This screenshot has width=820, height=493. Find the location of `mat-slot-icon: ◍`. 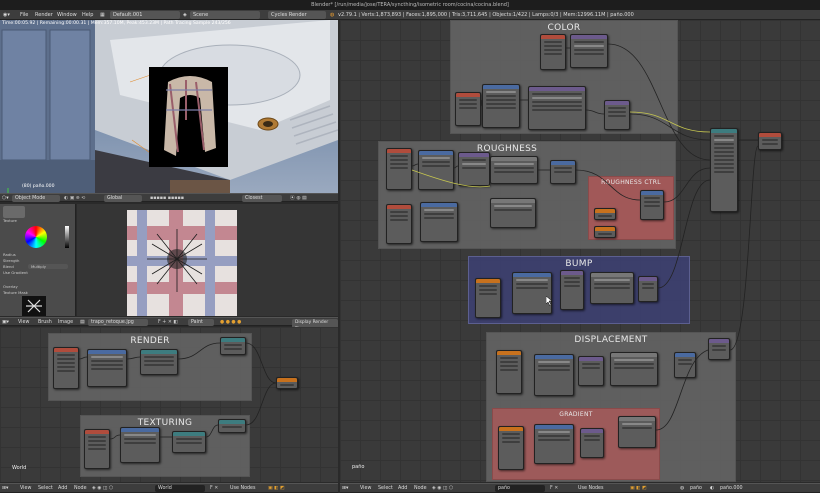

mat-slot-icon: ◍ is located at coordinates (682, 488).